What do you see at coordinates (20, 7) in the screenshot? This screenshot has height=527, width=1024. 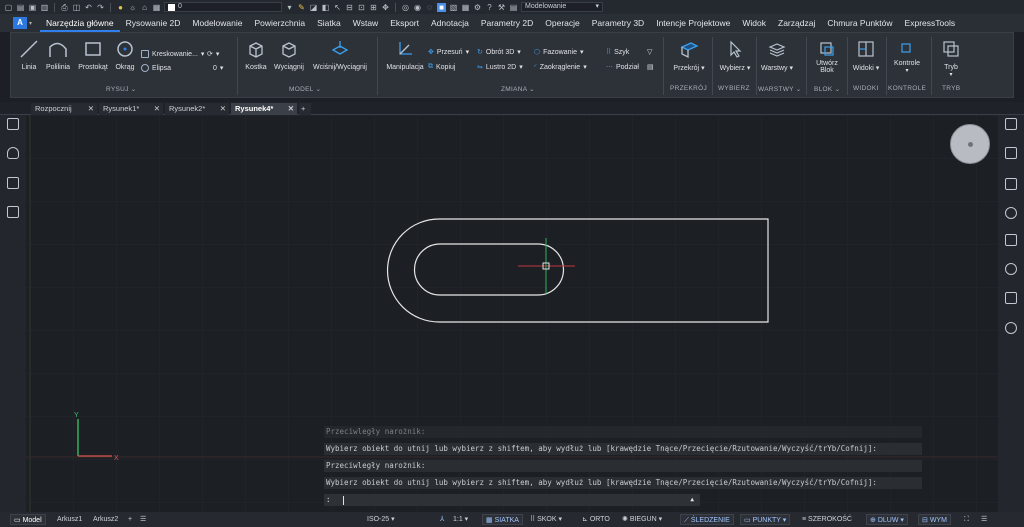 I see `open-file-icon: ▤` at bounding box center [20, 7].